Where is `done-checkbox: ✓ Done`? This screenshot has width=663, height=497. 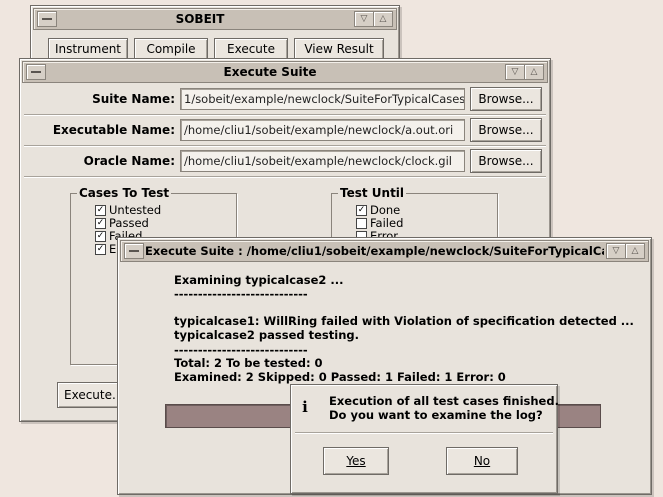 done-checkbox: ✓ Done is located at coordinates (378, 210).